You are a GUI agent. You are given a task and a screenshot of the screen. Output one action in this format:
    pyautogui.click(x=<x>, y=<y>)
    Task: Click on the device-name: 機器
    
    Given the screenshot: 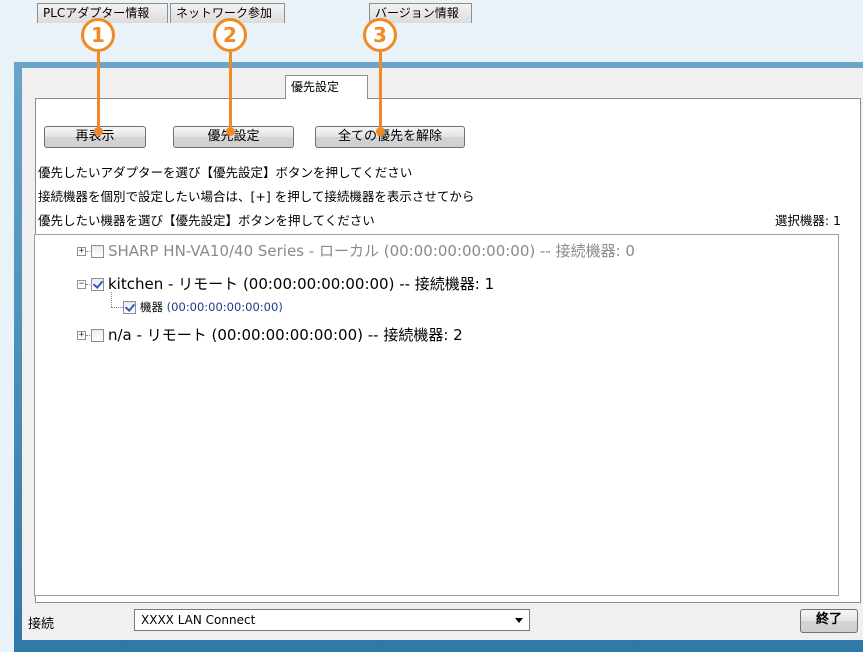 What is the action you would take?
    pyautogui.click(x=151, y=307)
    